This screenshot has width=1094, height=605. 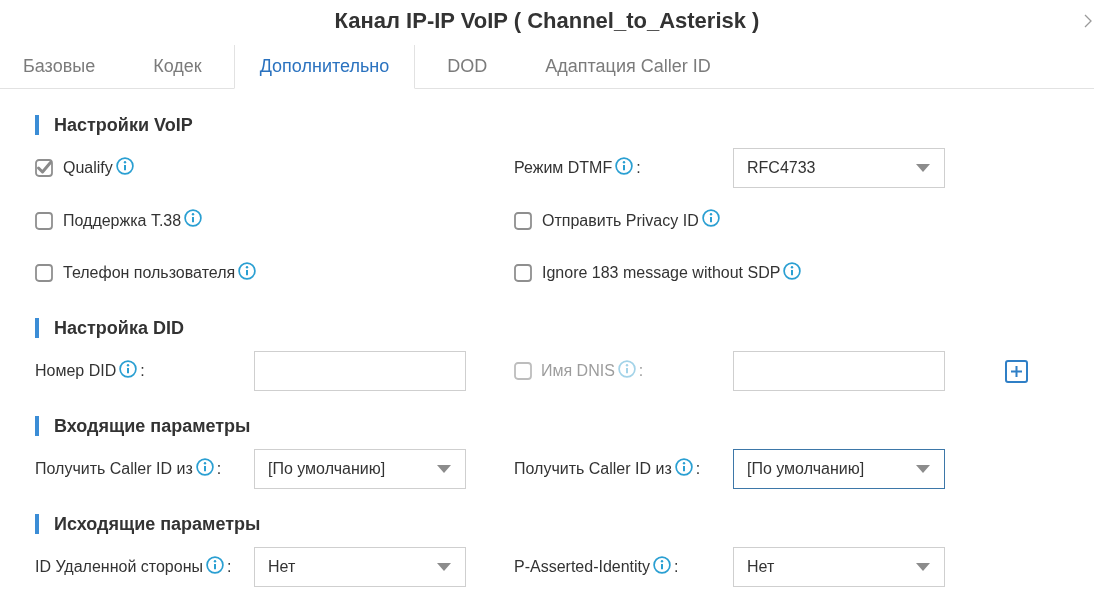 I want to click on section-heading: Исходящие параметры, so click(x=148, y=524).